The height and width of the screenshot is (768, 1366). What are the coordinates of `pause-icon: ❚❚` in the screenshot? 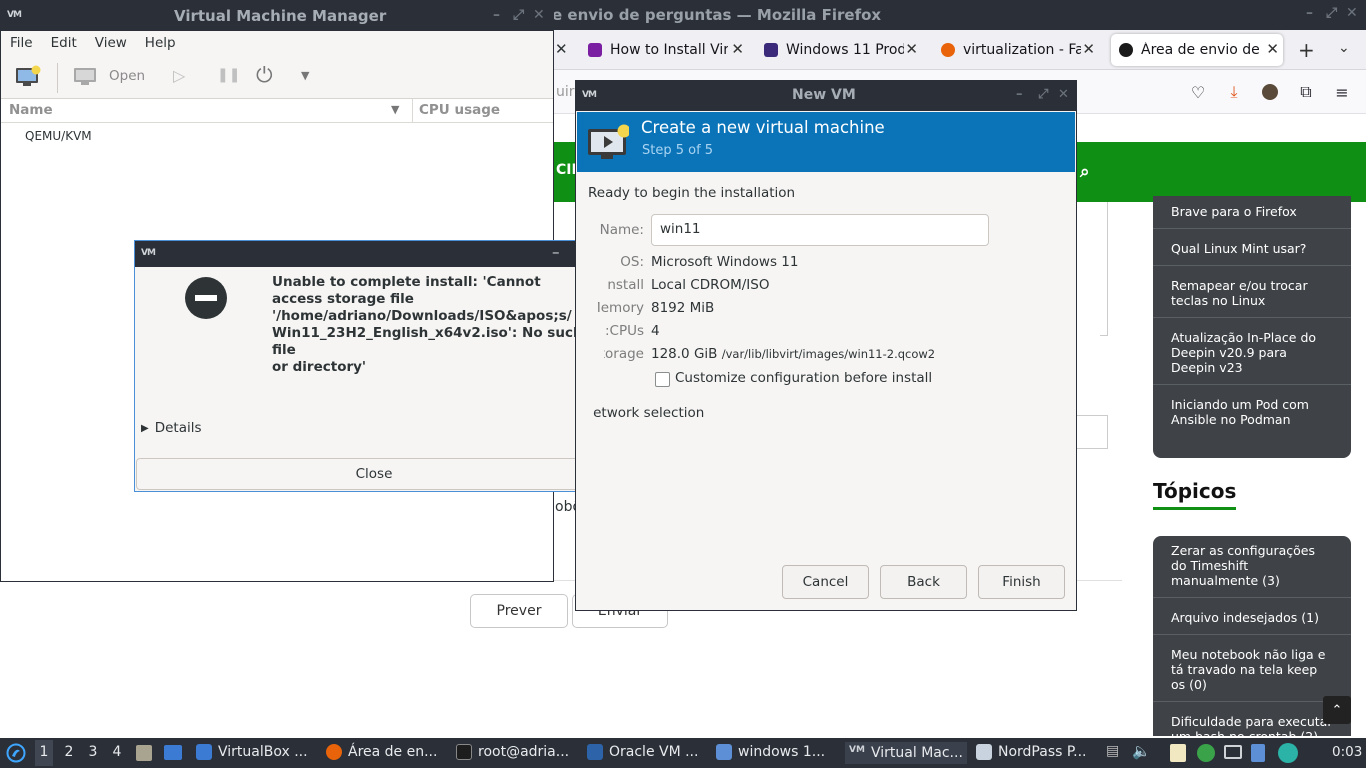 It's located at (228, 75).